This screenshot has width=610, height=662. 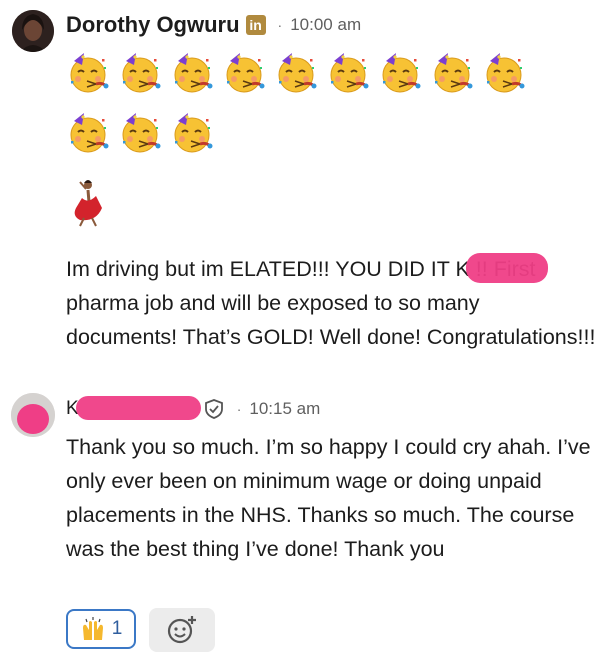 What do you see at coordinates (88, 203) in the screenshot?
I see `dancer-icon` at bounding box center [88, 203].